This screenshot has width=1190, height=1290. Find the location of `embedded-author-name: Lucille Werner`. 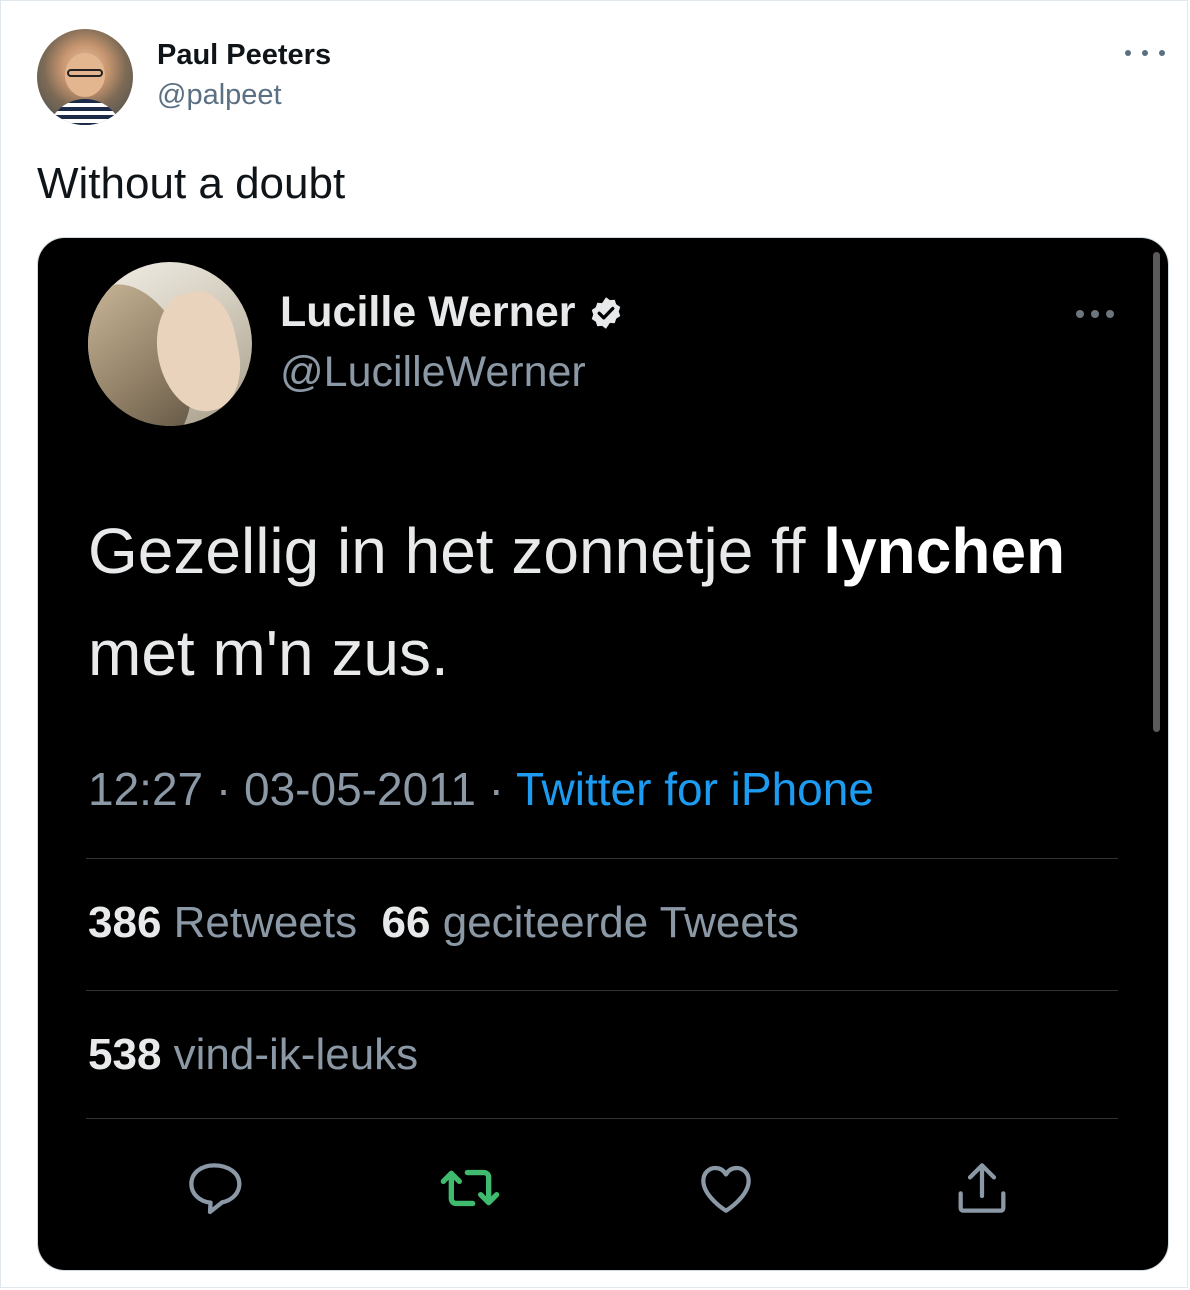

embedded-author-name: Lucille Werner is located at coordinates (428, 312).